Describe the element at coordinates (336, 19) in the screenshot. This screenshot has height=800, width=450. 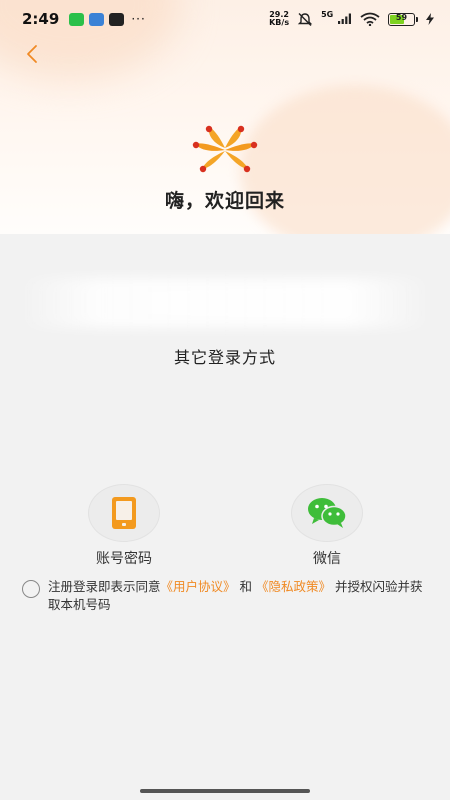
I see `cellular-signal: 5G` at that location.